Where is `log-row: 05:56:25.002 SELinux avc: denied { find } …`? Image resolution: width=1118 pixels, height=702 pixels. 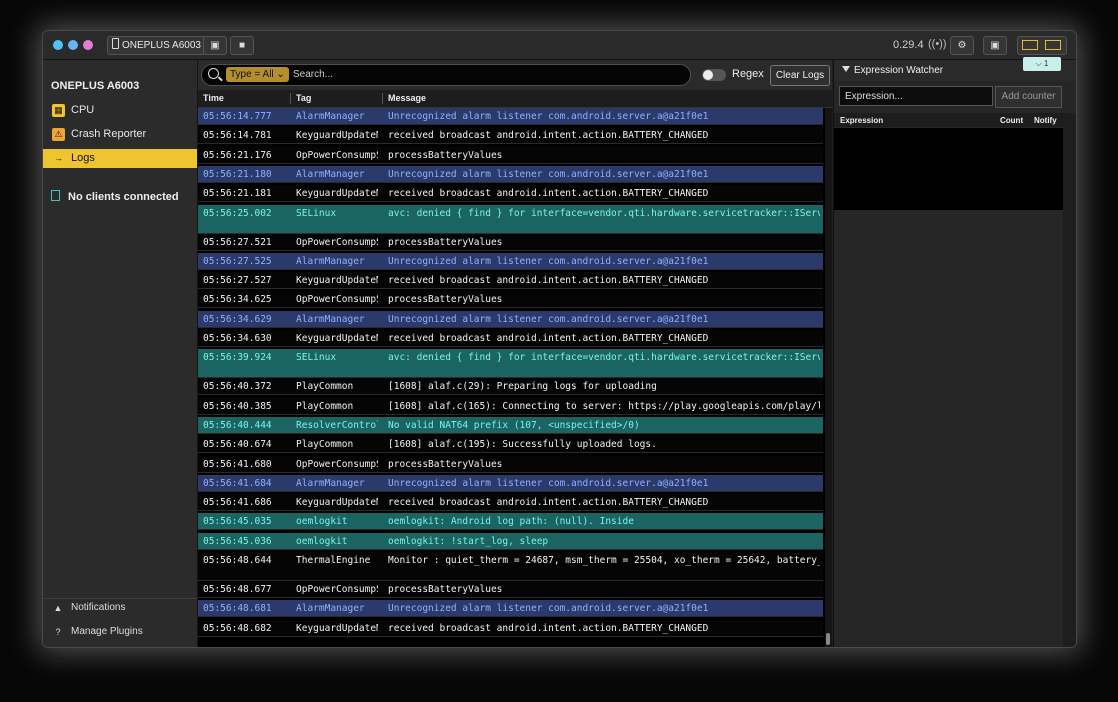 log-row: 05:56:25.002 SELinux avc: denied { find } … is located at coordinates (510, 219).